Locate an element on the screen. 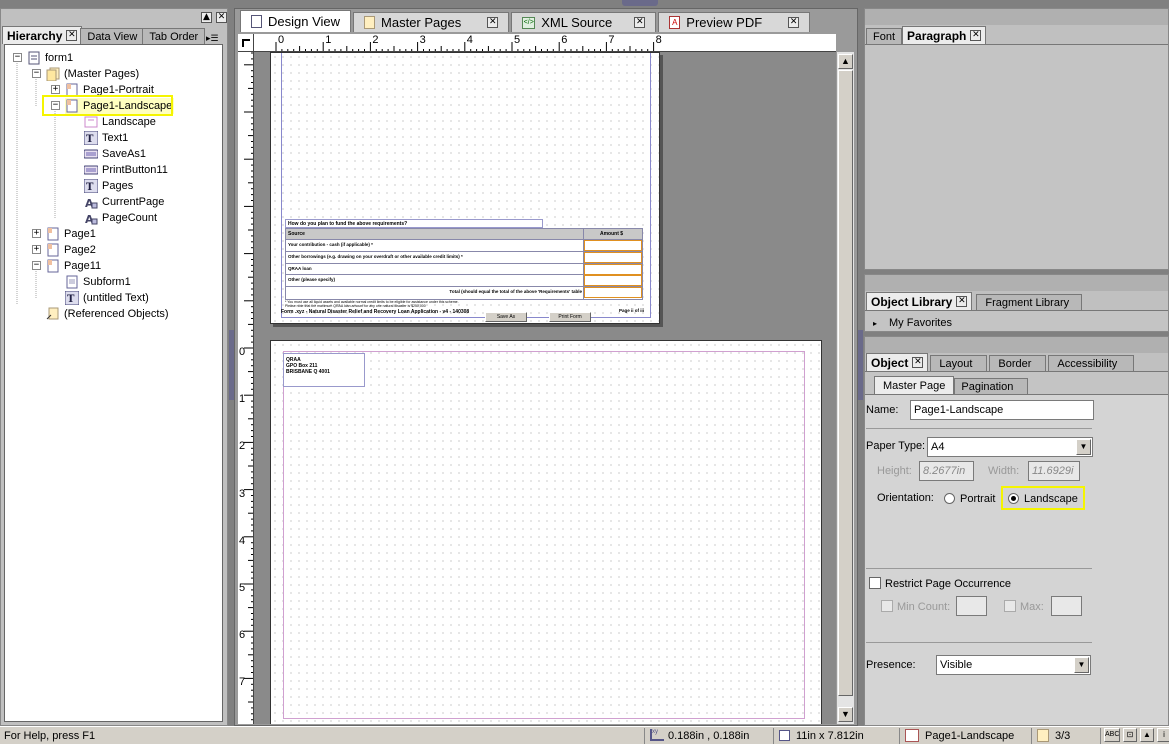 This screenshot has width=1169, height=744. tab-object: Object ✕ is located at coordinates (897, 362).